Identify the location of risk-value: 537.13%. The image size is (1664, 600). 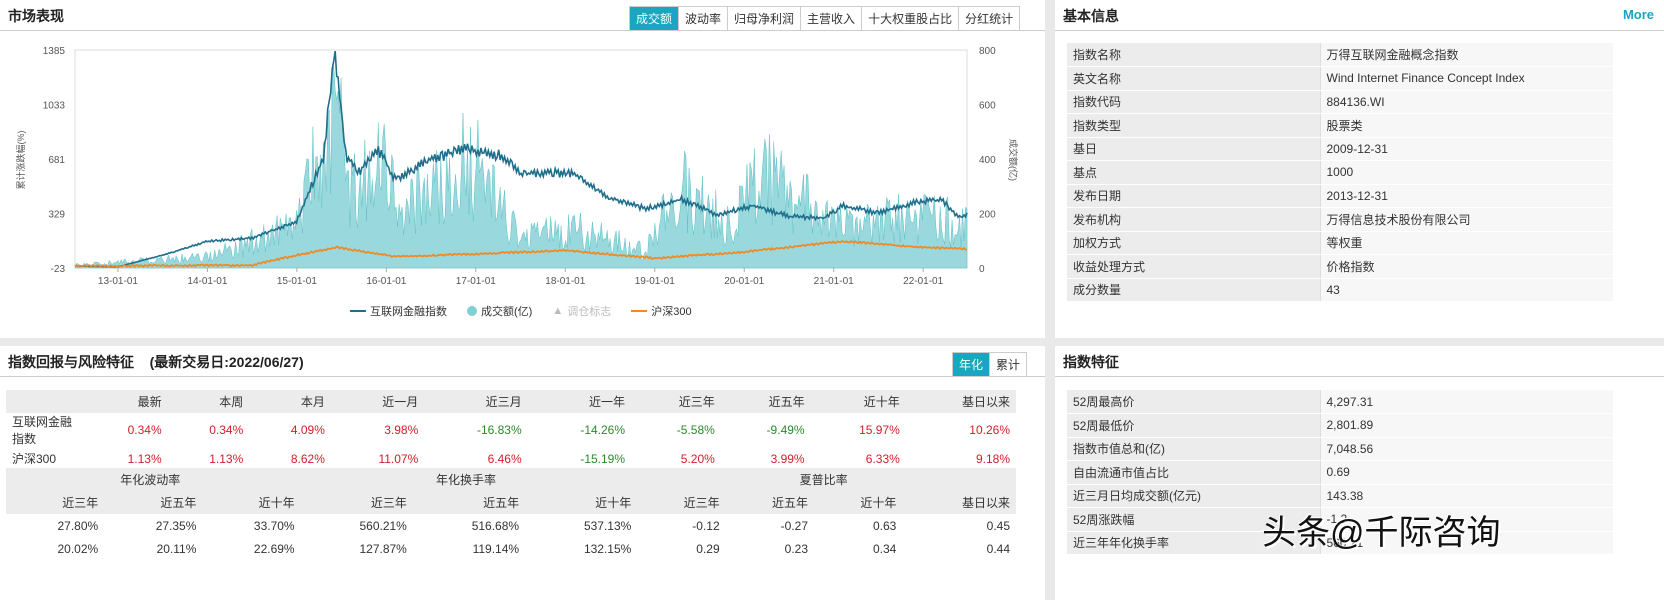
(607, 525).